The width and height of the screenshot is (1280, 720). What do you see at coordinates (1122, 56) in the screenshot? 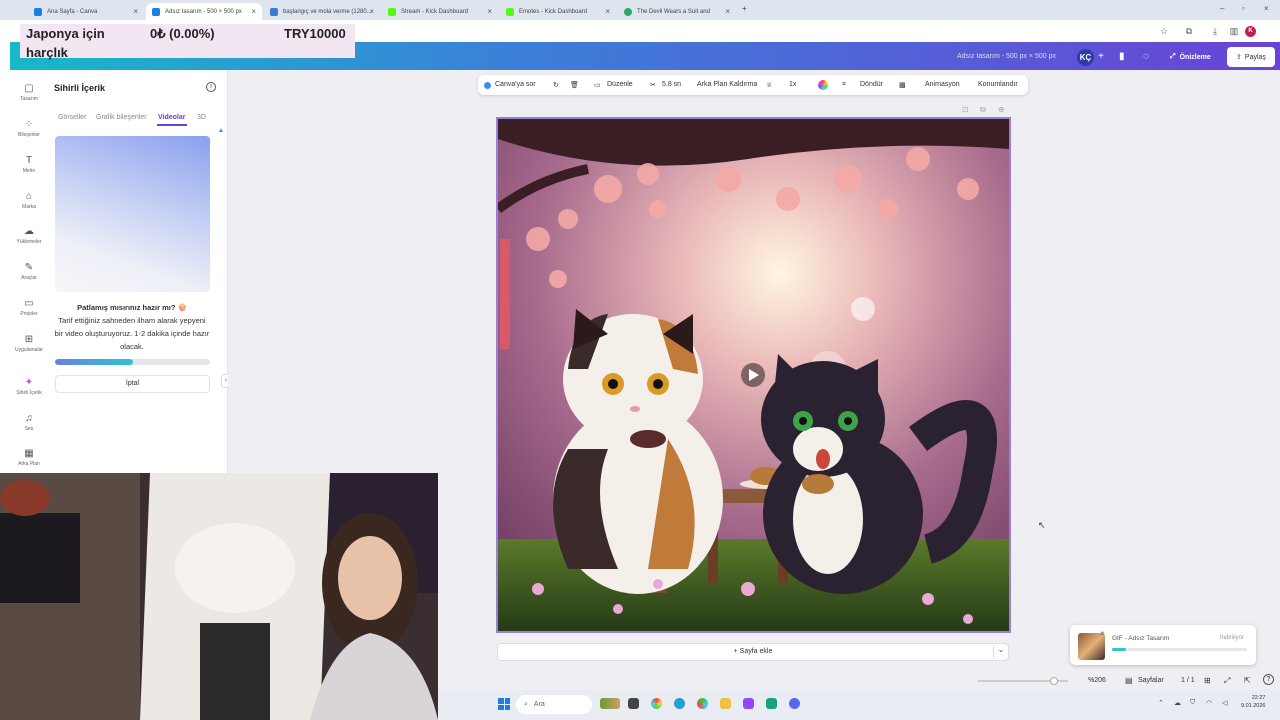
I see `insights-icon: ▮` at bounding box center [1122, 56].